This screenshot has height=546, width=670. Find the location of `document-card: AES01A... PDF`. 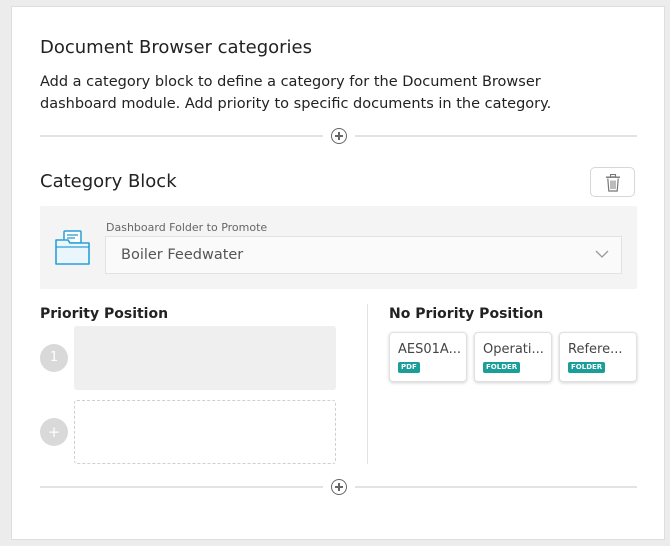

document-card: AES01A... PDF is located at coordinates (428, 357).